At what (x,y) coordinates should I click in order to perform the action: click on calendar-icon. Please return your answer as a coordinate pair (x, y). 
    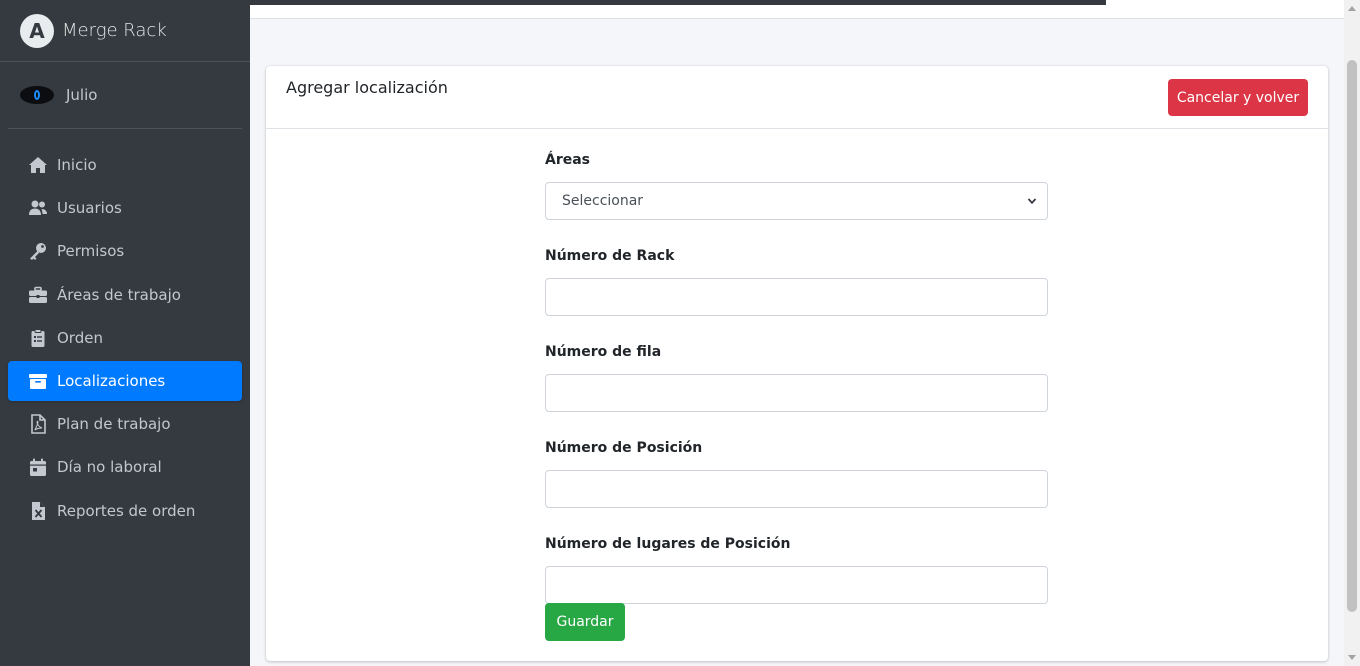
    Looking at the image, I should click on (38, 467).